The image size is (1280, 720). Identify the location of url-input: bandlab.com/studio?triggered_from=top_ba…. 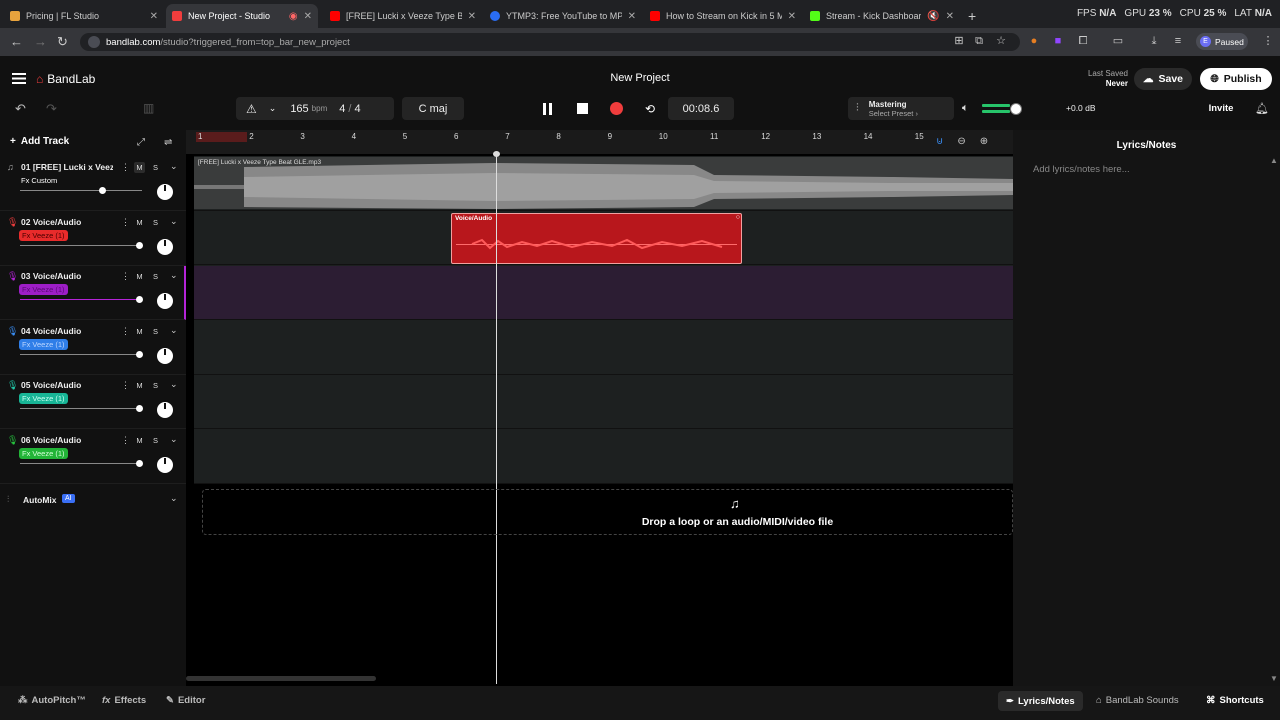
(550, 42).